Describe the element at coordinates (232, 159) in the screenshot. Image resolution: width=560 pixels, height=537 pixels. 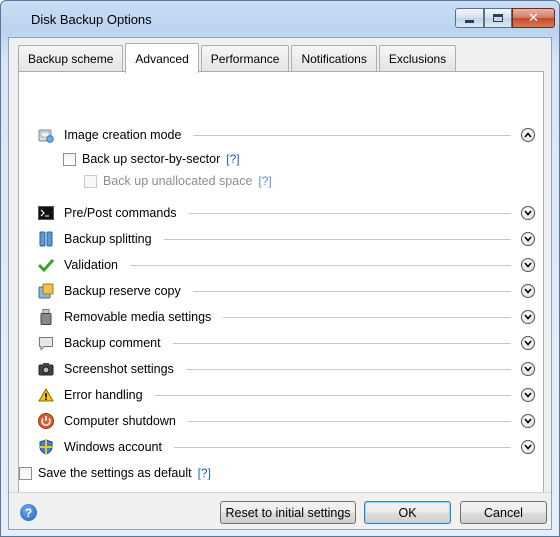
I see `sector-by-sector-help-link: [?]` at that location.